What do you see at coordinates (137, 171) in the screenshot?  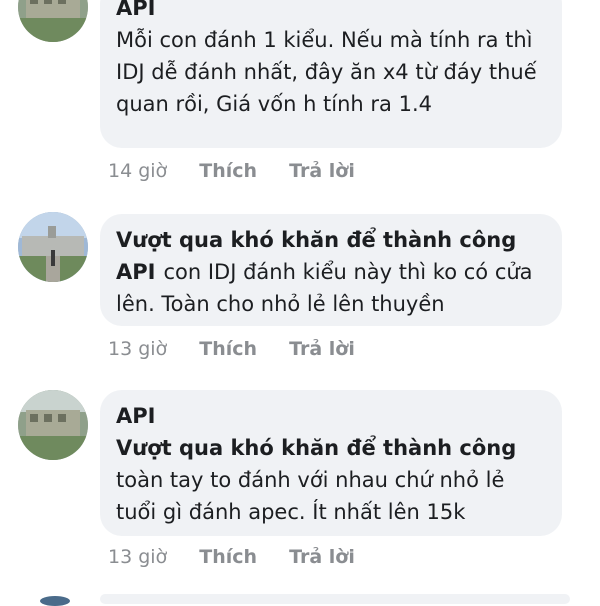 I see `comment-time: 14 giờ` at bounding box center [137, 171].